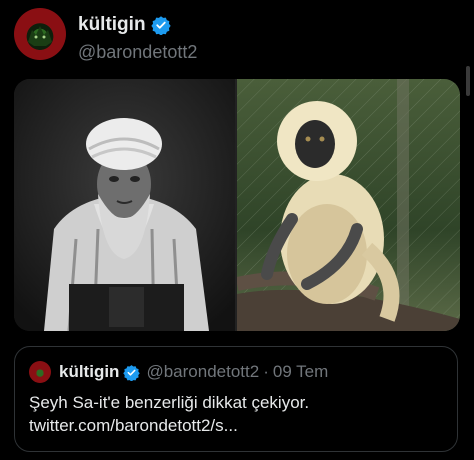 Image resolution: width=474 pixels, height=460 pixels. Describe the element at coordinates (468, 81) in the screenshot. I see `scrollbar` at that location.